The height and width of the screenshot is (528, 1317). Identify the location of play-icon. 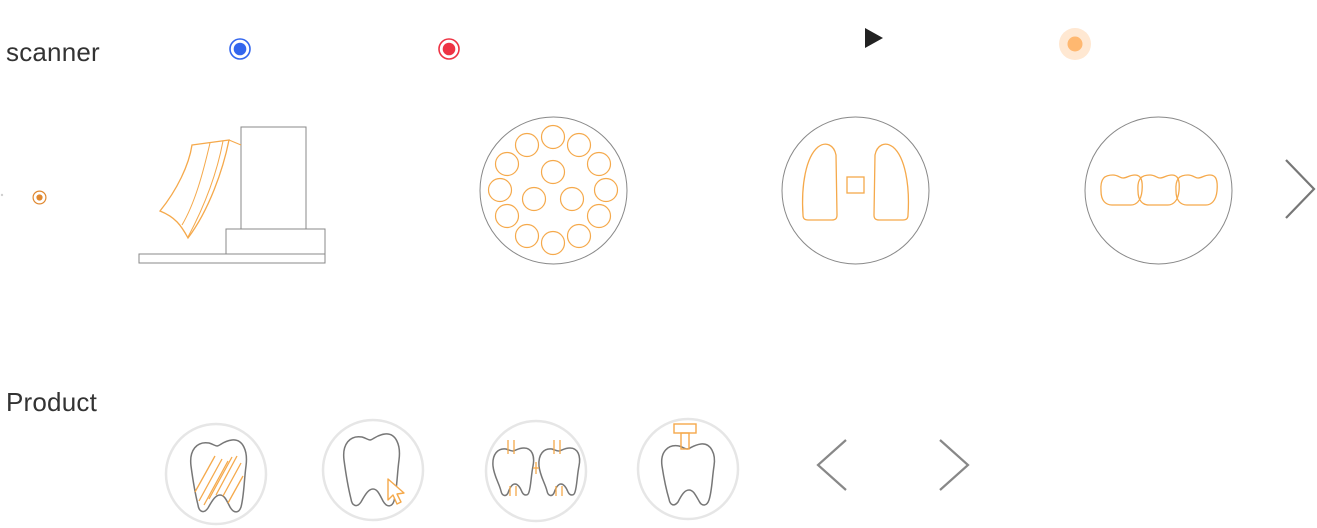
(874, 38).